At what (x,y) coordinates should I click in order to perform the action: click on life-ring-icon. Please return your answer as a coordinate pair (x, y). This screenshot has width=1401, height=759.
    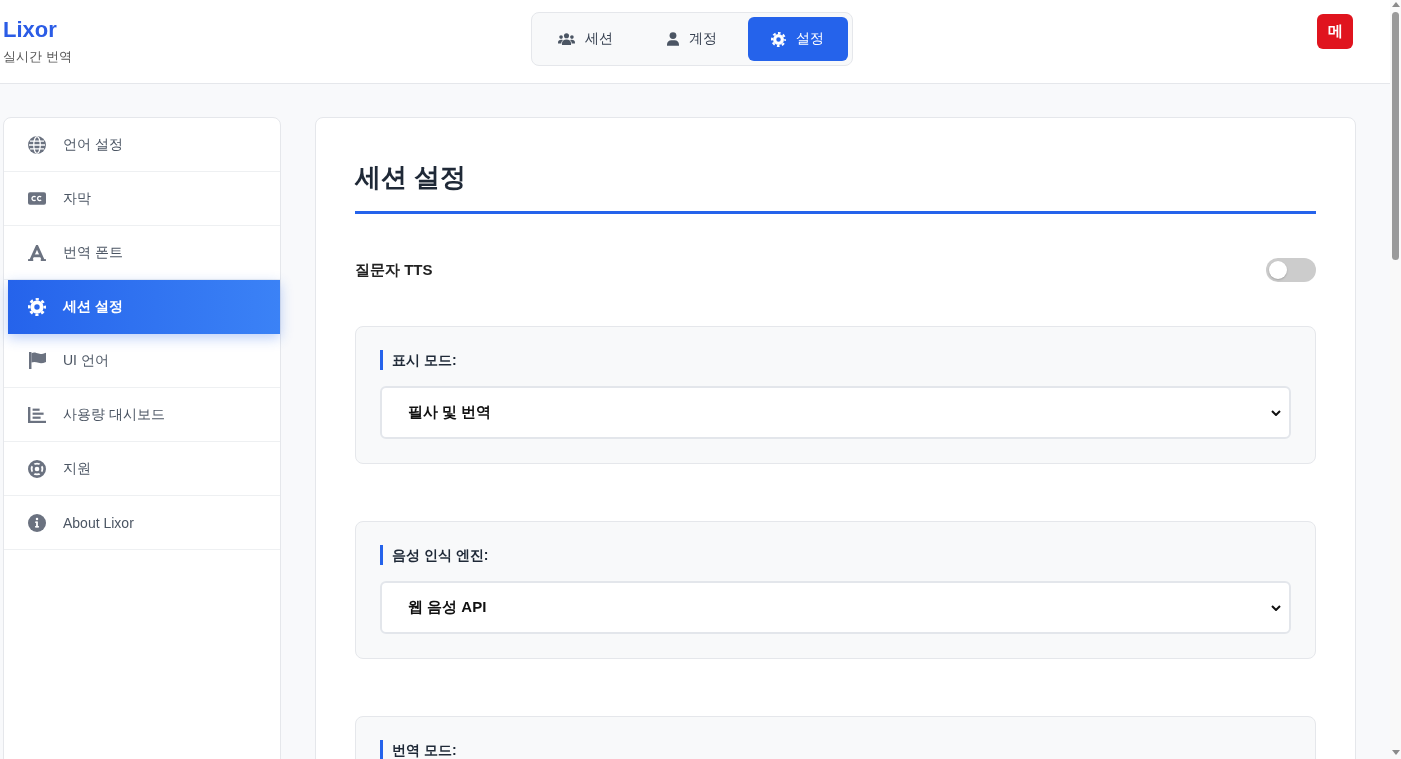
    Looking at the image, I should click on (37, 468).